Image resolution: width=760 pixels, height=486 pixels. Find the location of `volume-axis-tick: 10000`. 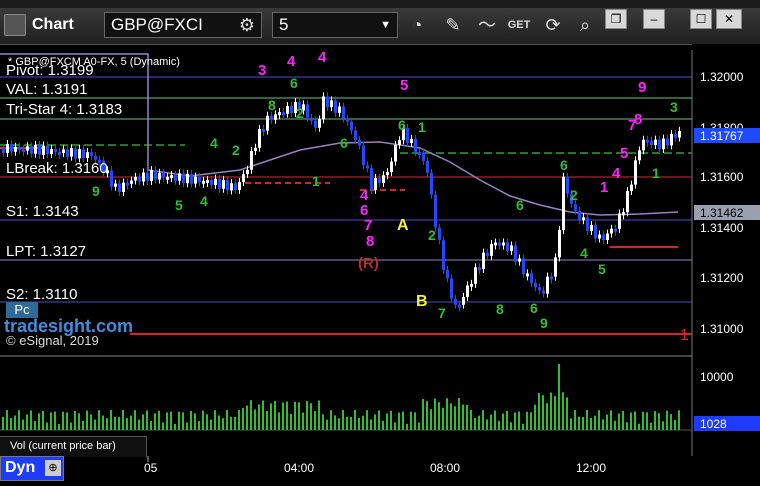

volume-axis-tick: 10000 is located at coordinates (717, 377).